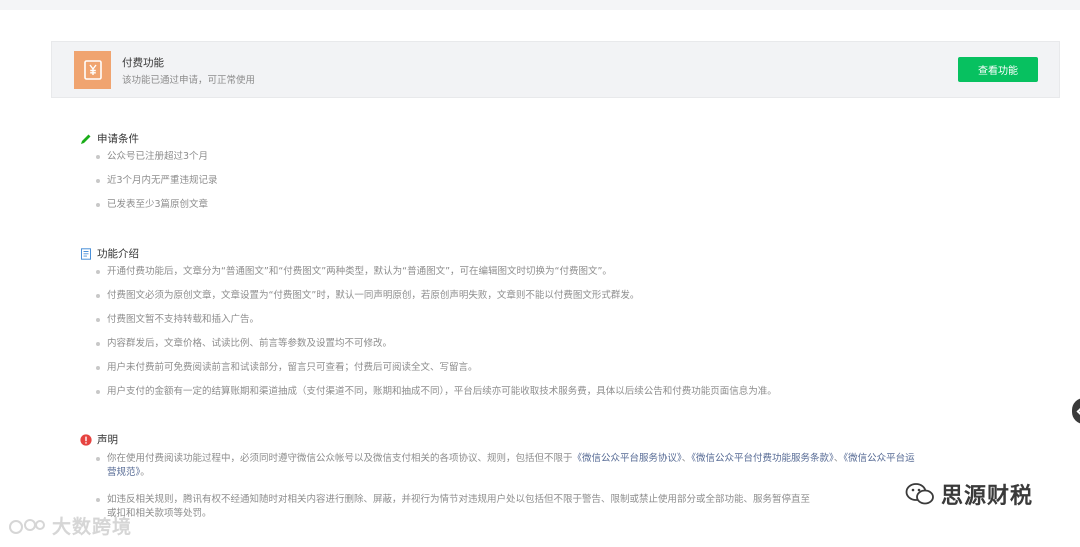 This screenshot has width=1080, height=547. I want to click on list-item: 付费图文暂不支持转载和插入广告。, so click(177, 319).